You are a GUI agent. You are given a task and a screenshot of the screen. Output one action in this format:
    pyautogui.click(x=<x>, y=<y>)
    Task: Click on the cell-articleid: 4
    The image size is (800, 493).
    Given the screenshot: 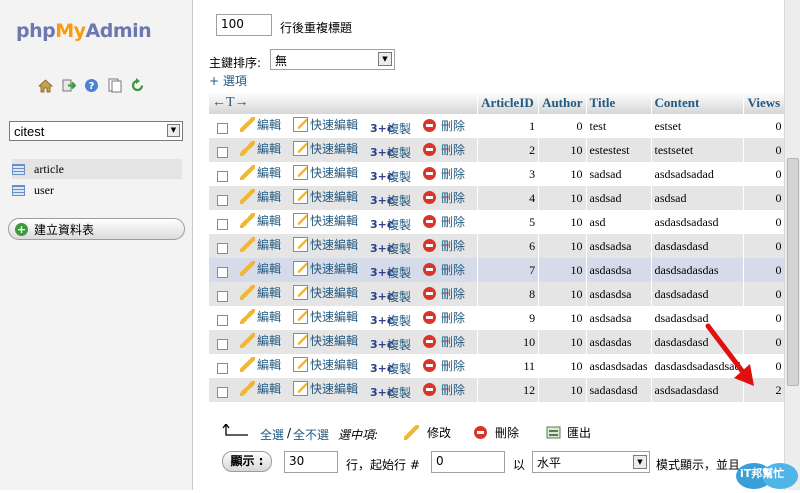 What is the action you would take?
    pyautogui.click(x=508, y=198)
    